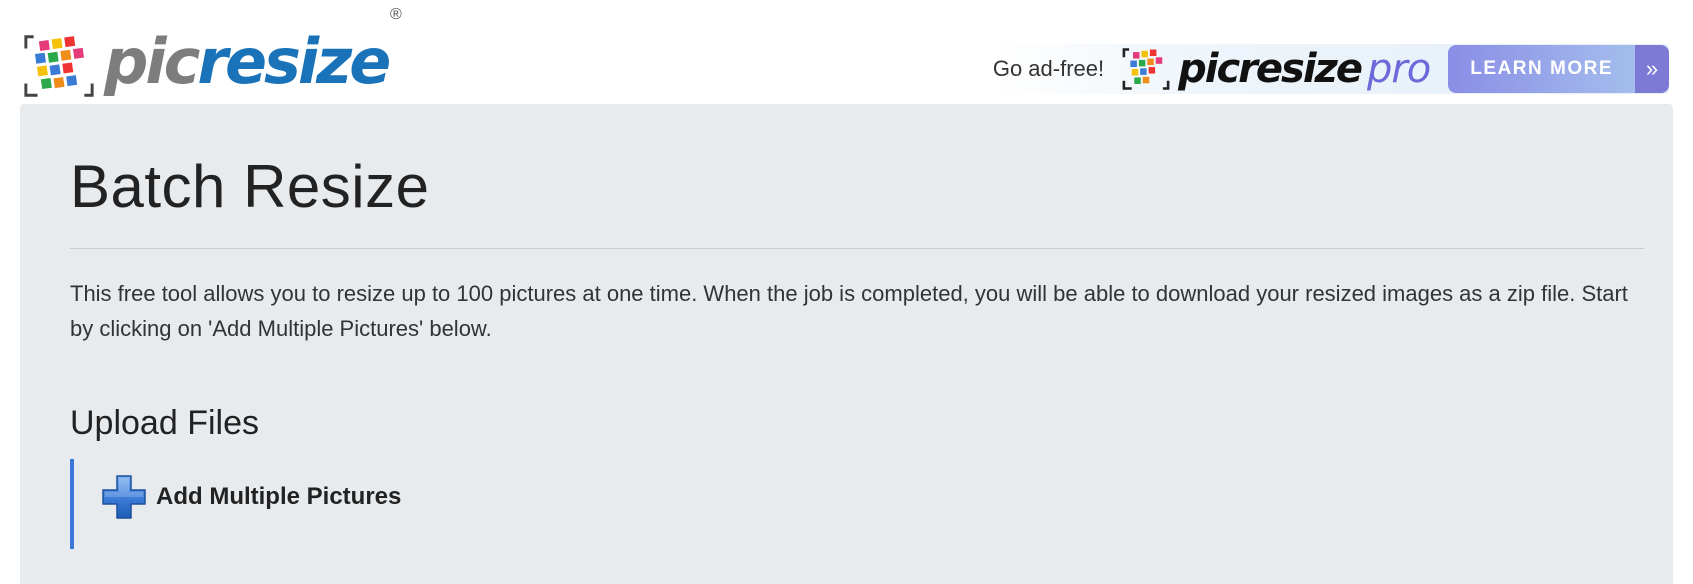 The height and width of the screenshot is (584, 1693). I want to click on upload-section-title: Upload Files, so click(164, 423).